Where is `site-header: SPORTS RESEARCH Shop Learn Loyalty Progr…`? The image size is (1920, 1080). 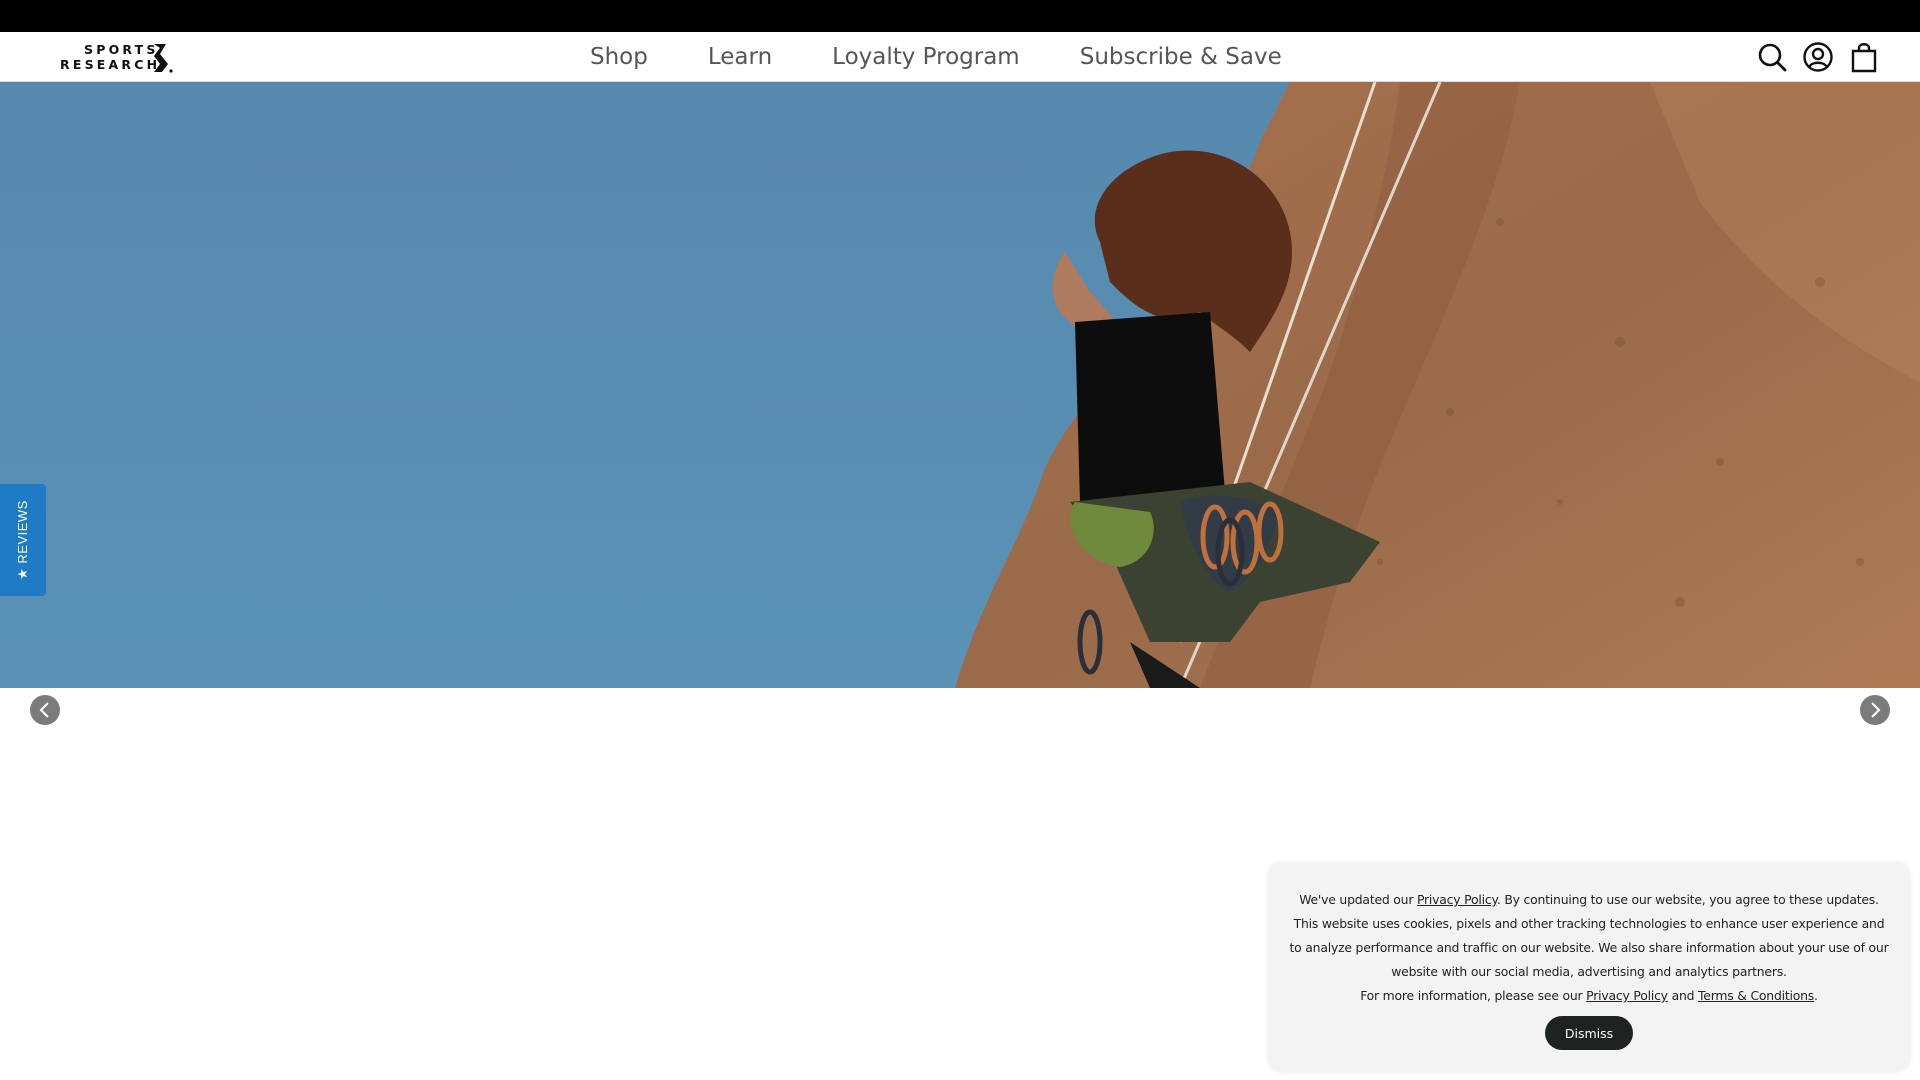 site-header: SPORTS RESEARCH Shop Learn Loyalty Progr… is located at coordinates (960, 57).